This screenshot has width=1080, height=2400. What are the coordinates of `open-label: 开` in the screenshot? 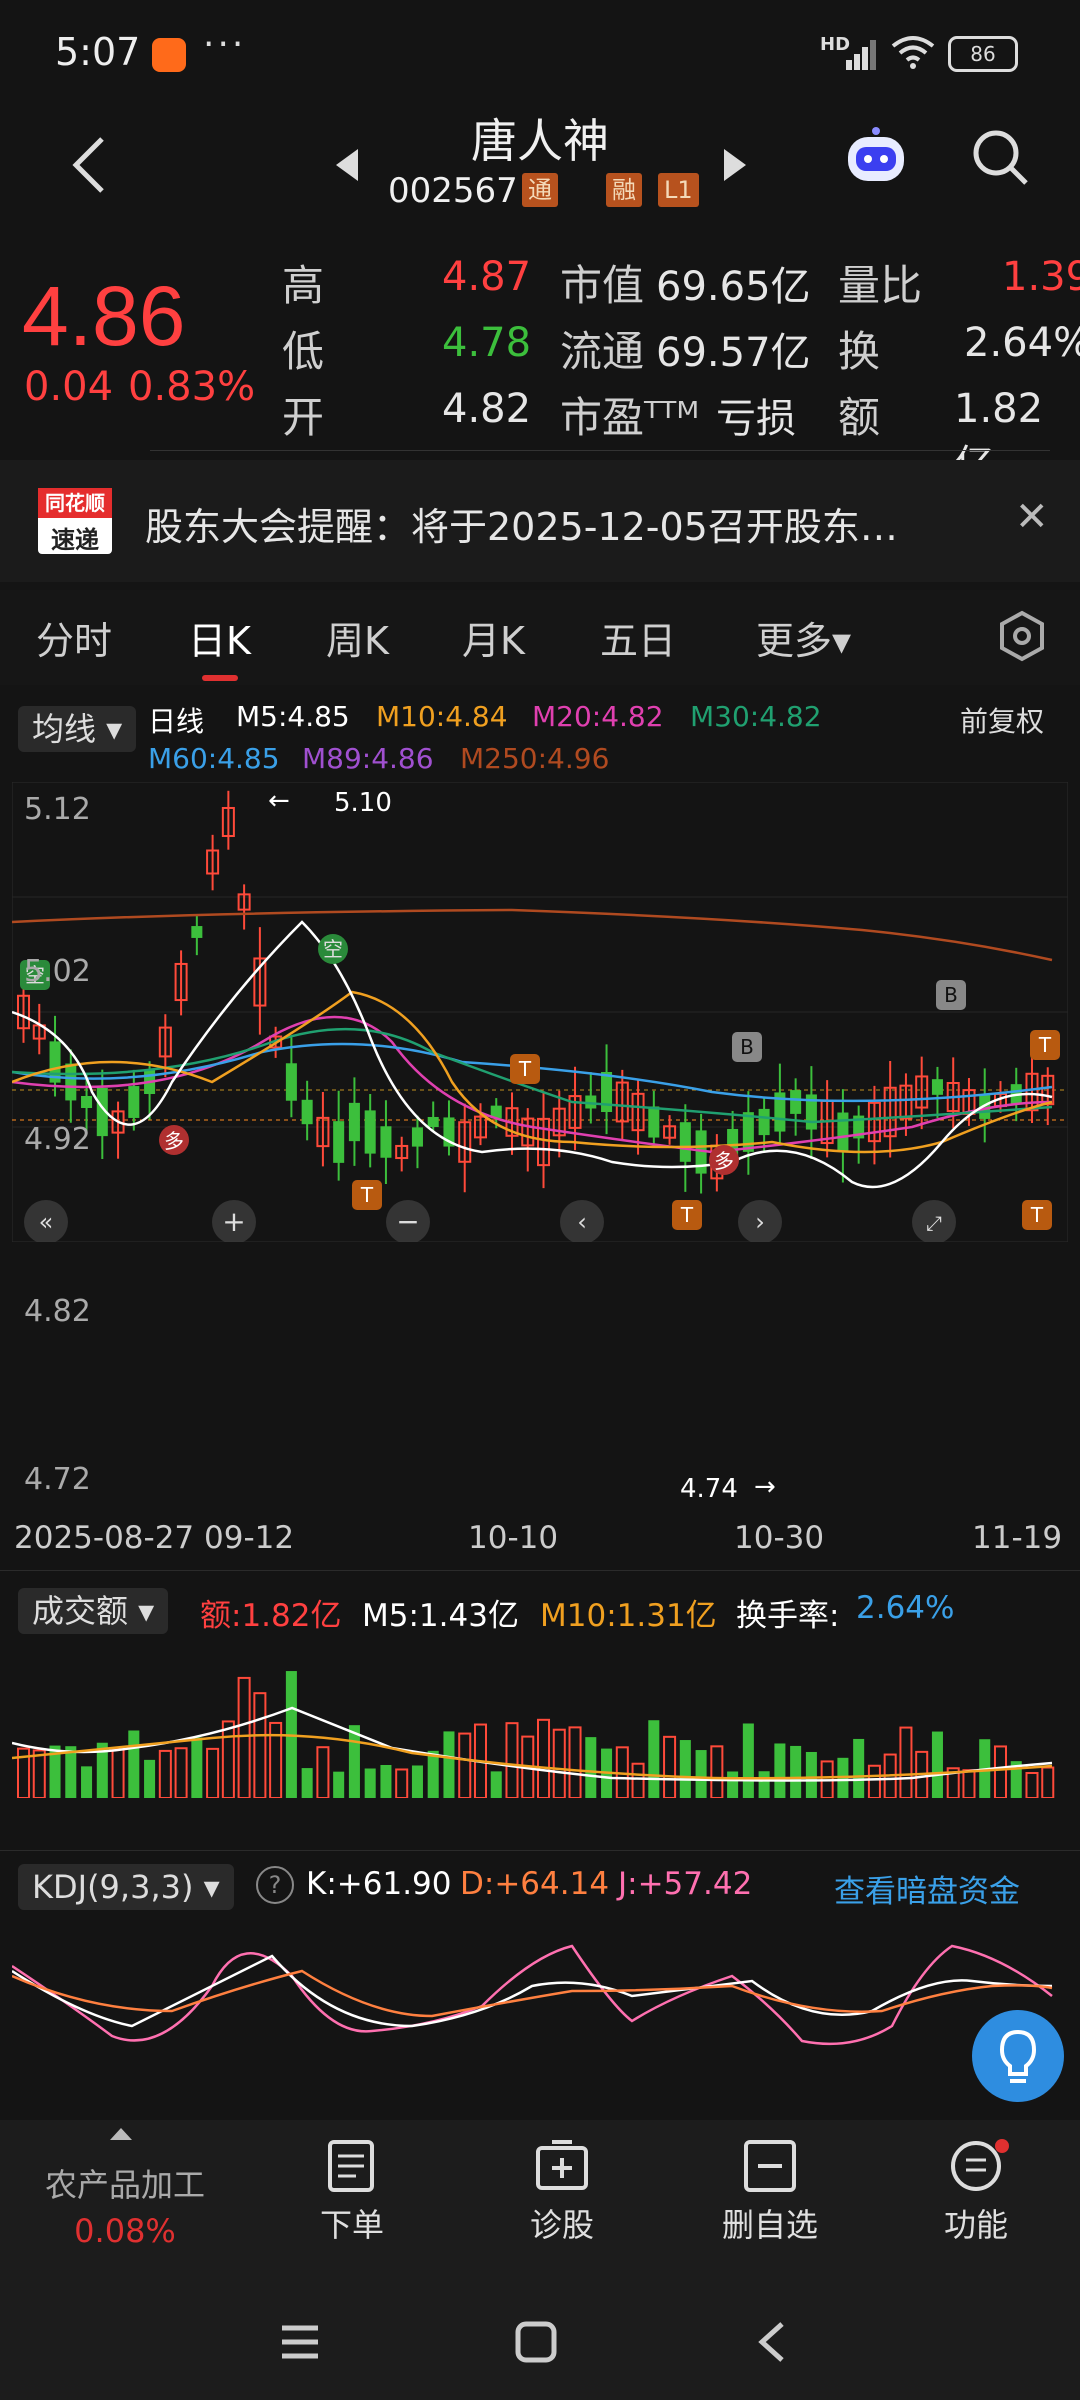 It's located at (303, 417).